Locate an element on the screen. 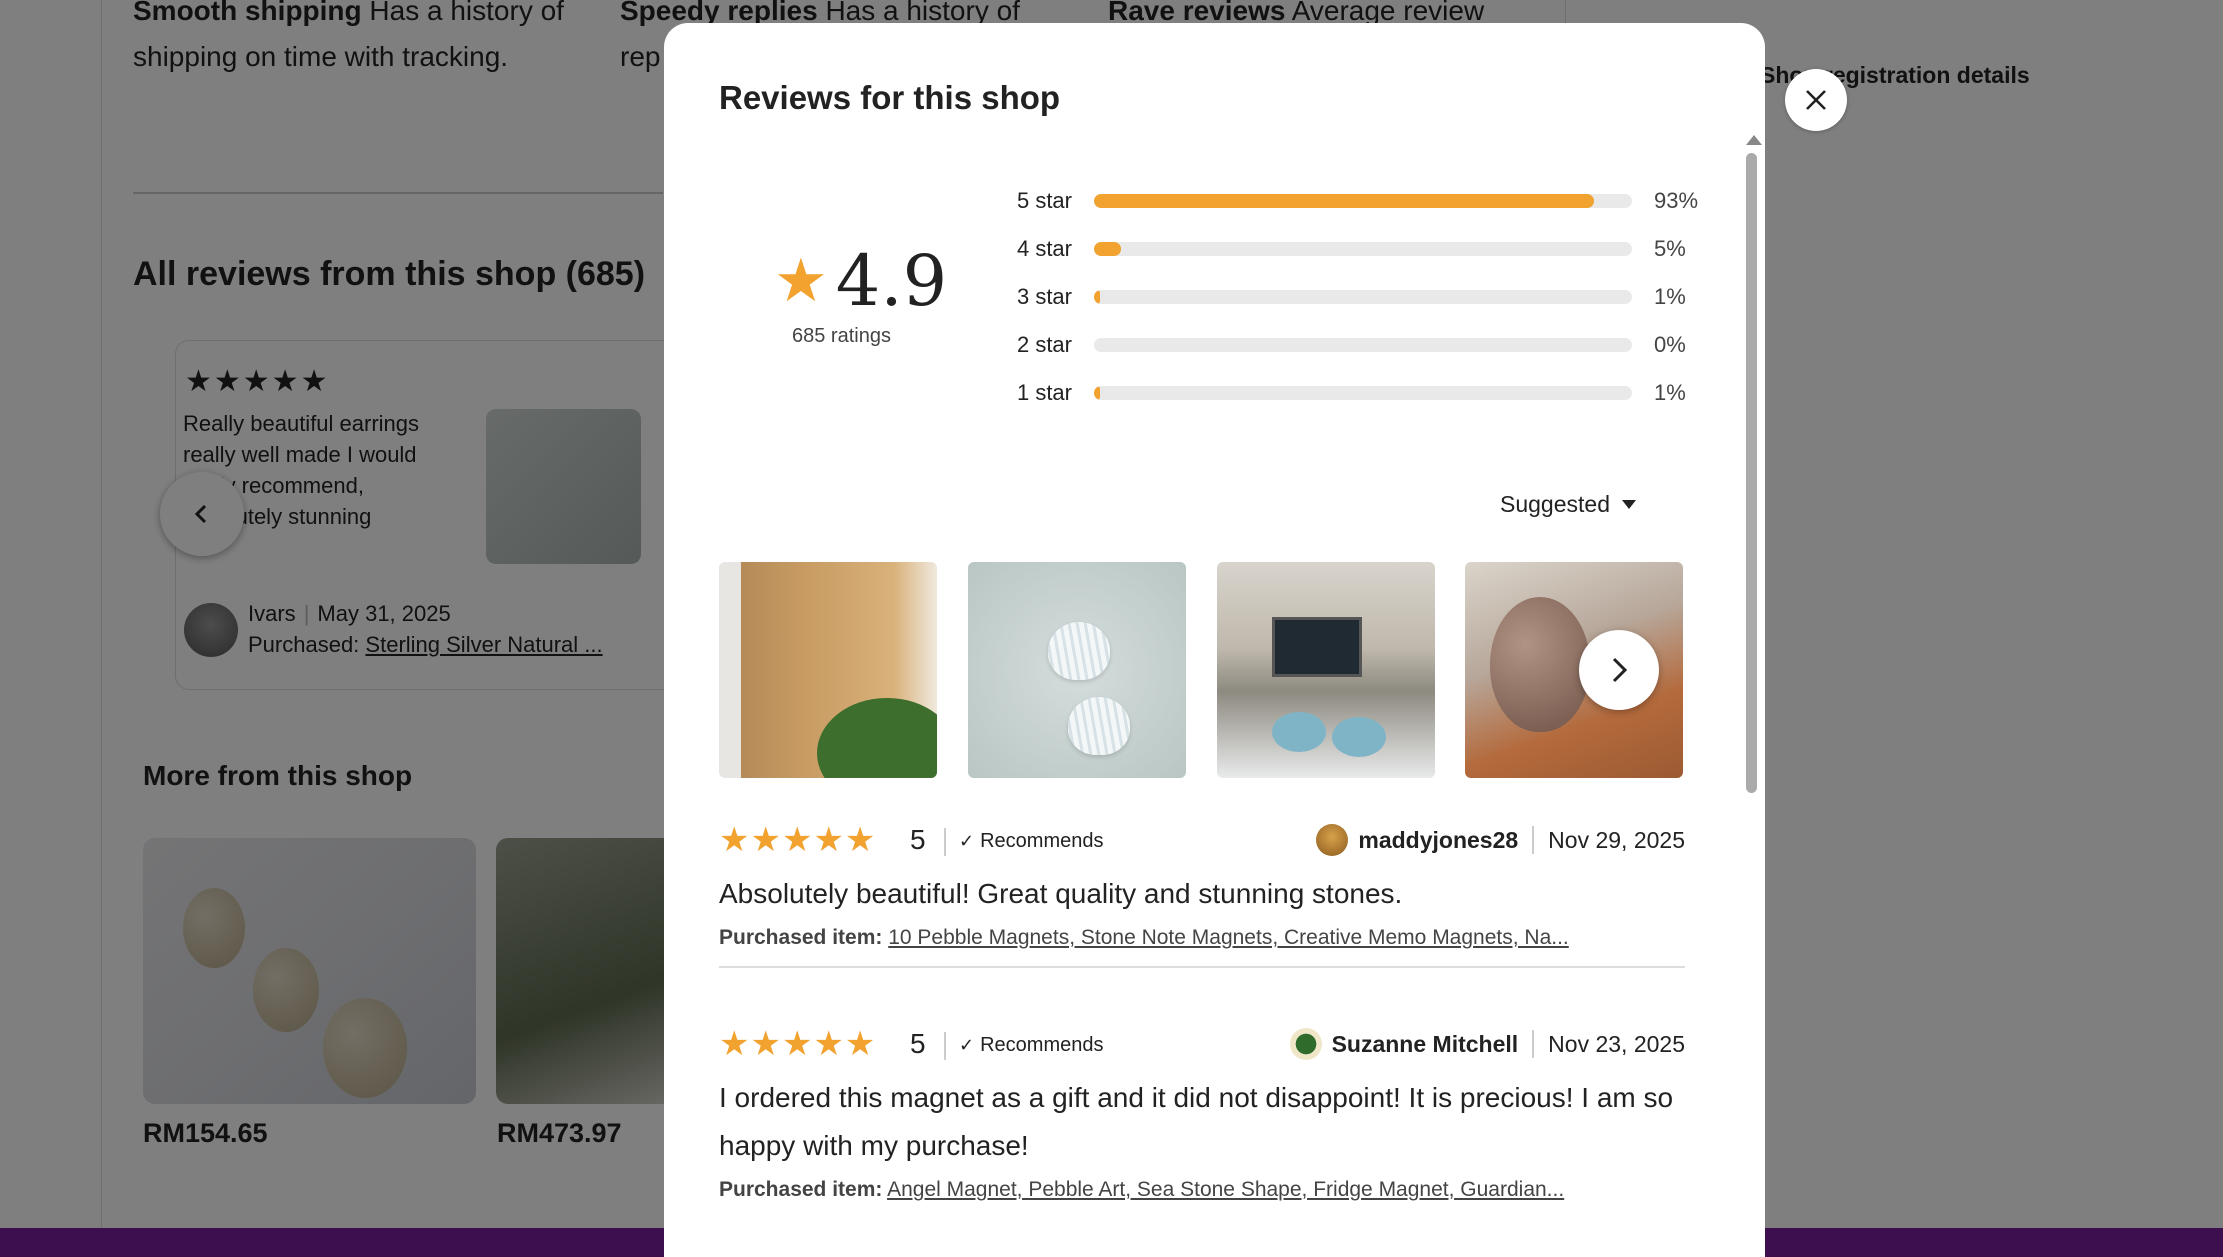 The image size is (2223, 1257). scroll-up-arrow-icon is located at coordinates (1754, 140).